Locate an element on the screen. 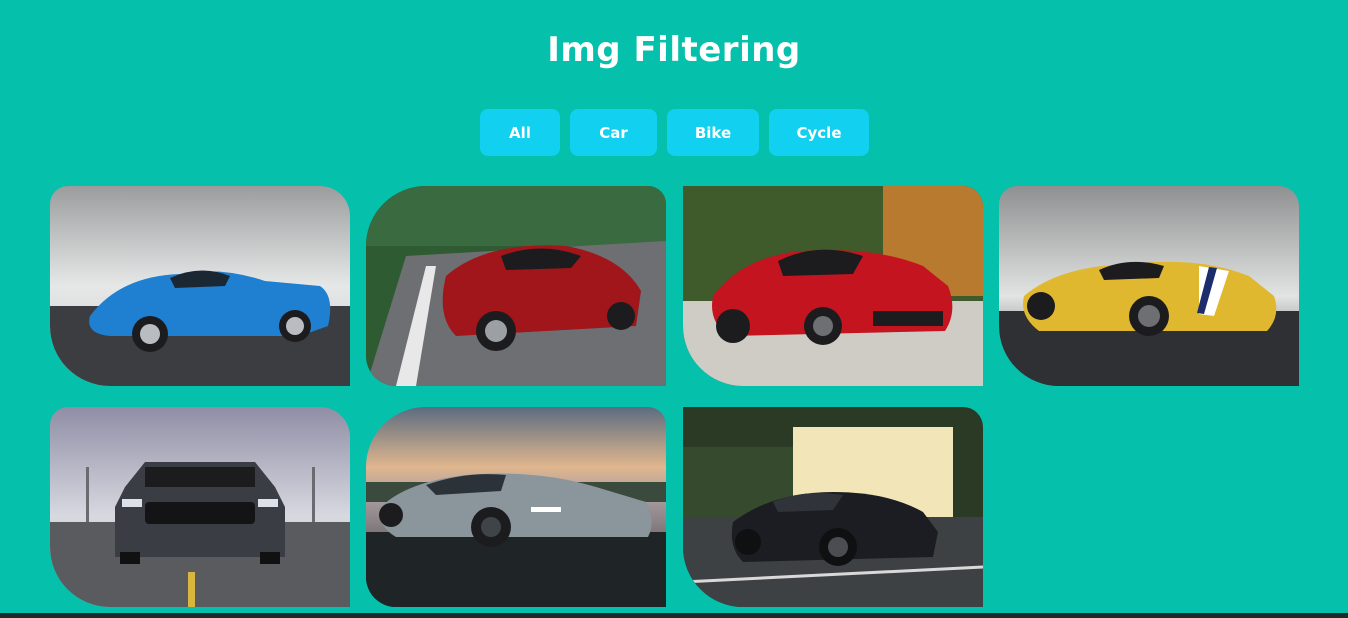  black-muscle-car-photo is located at coordinates (833, 507).